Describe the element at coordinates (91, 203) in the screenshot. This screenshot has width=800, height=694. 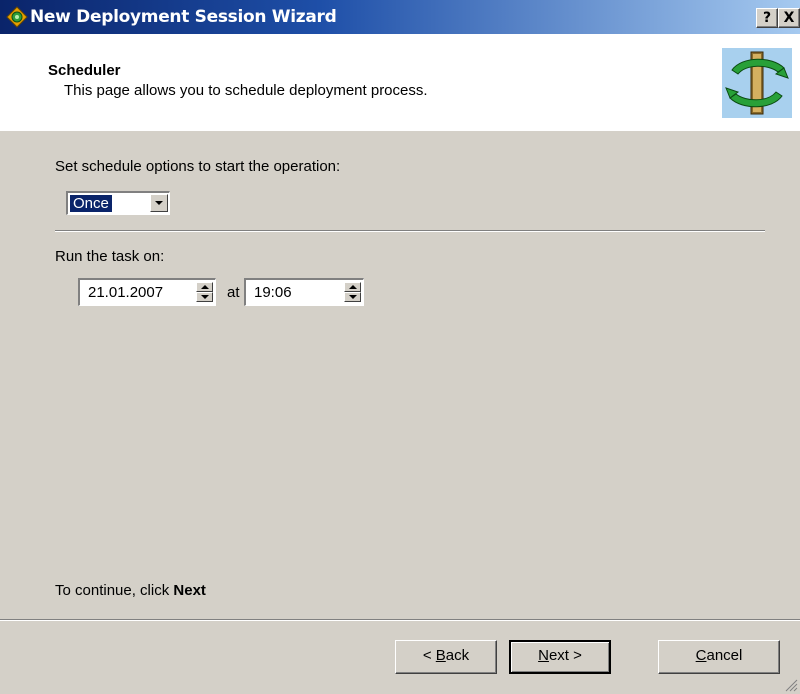
I see `schedule-frequency-value: Once` at that location.